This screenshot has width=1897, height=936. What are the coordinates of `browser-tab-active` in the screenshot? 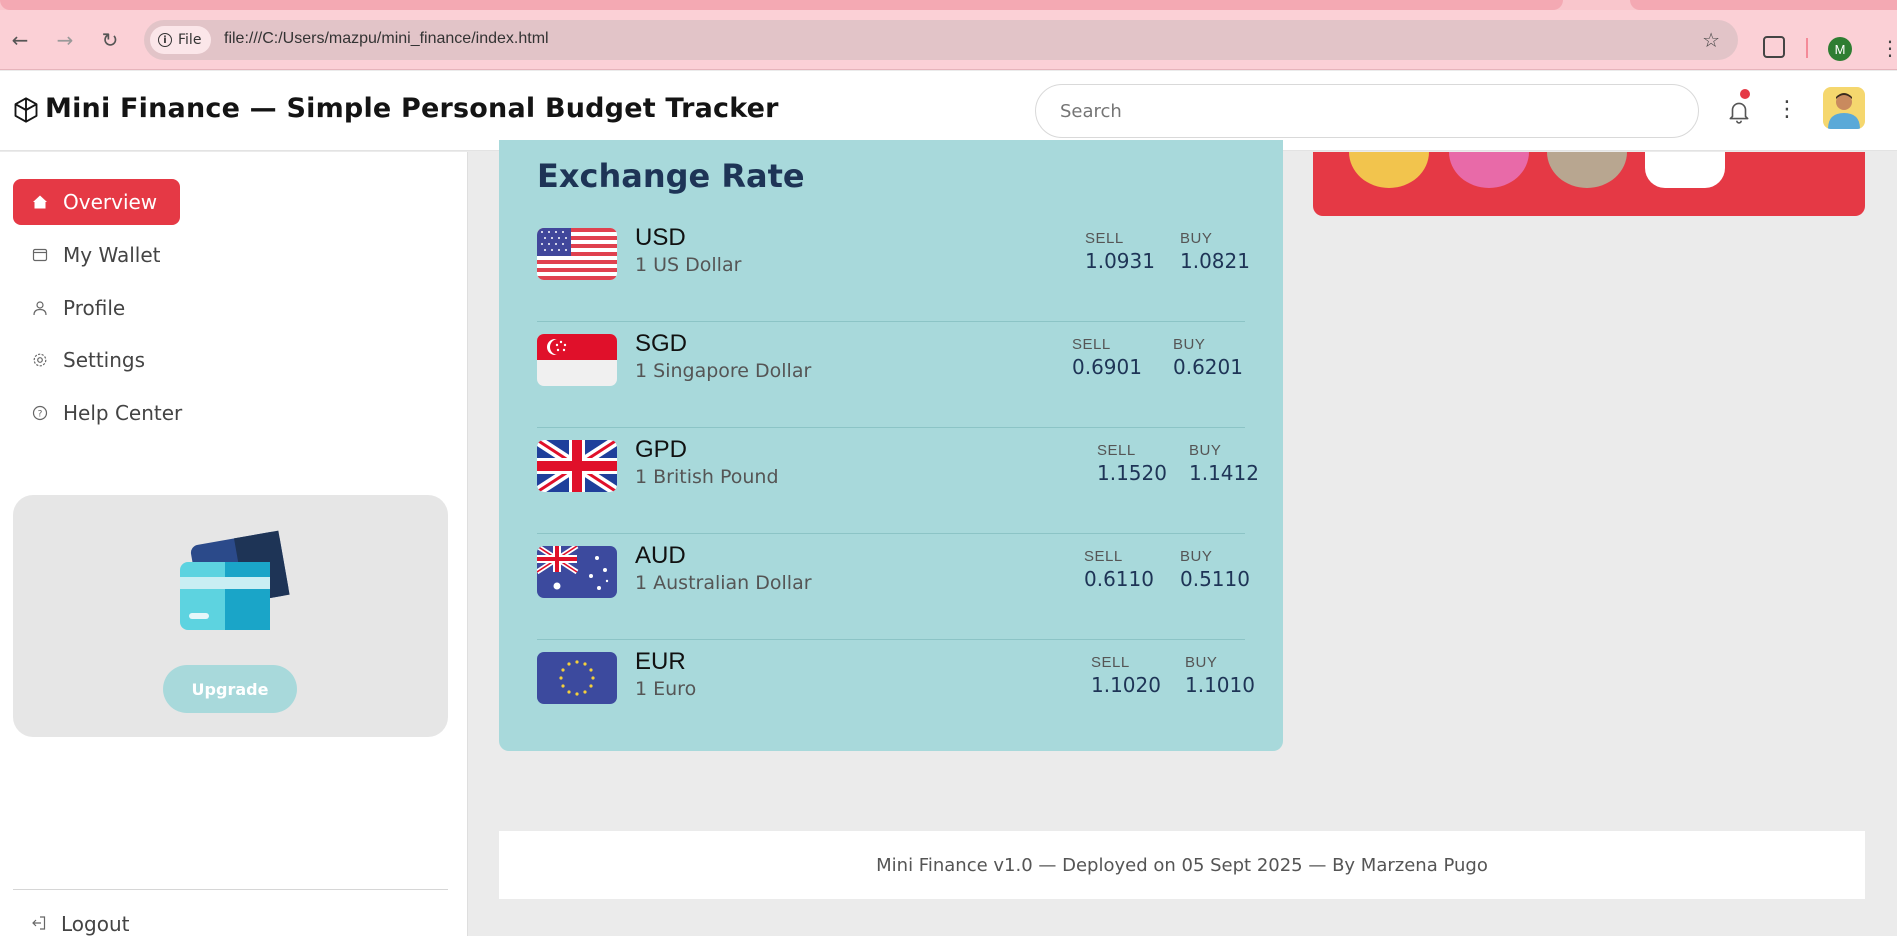 It's located at (781, 5).